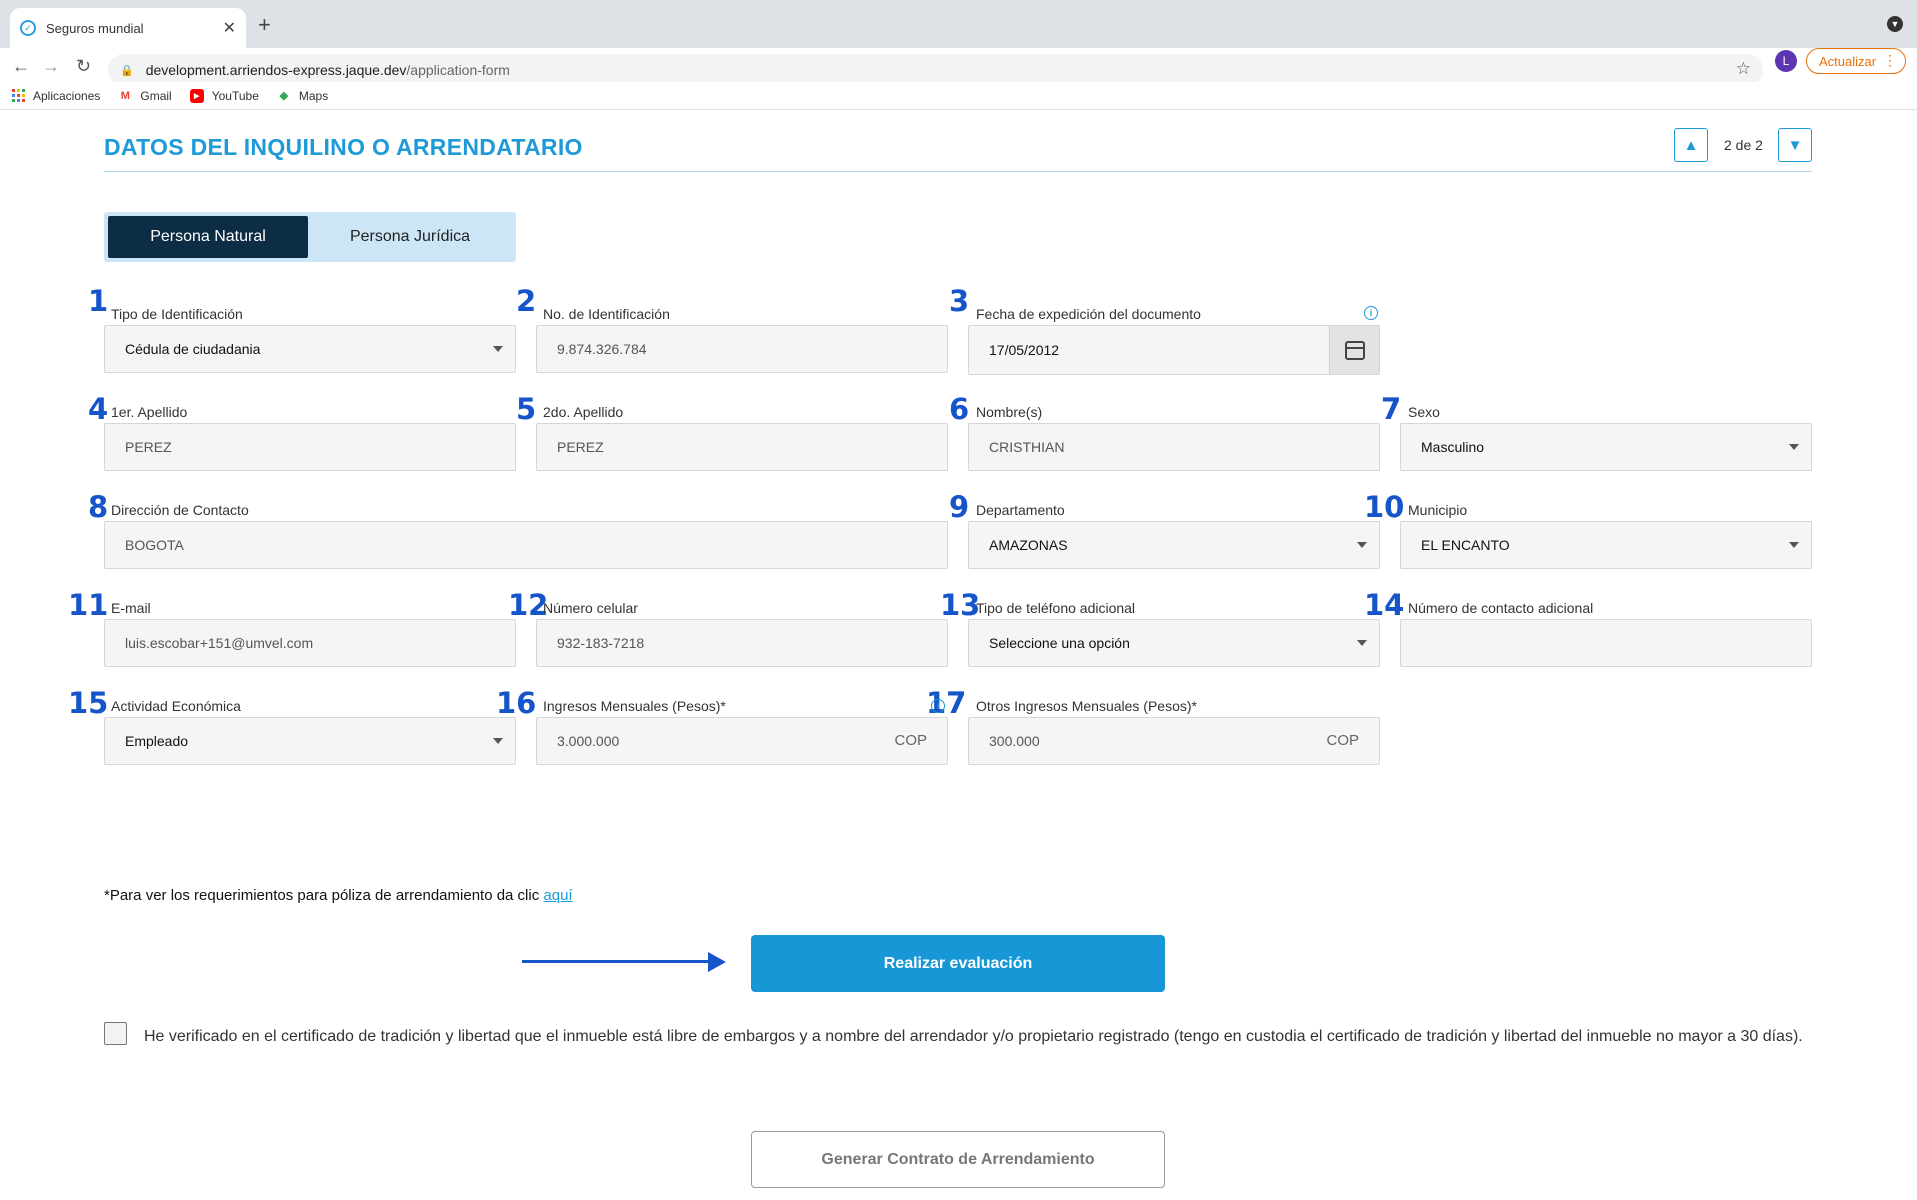  What do you see at coordinates (1743, 69) in the screenshot?
I see `bookmark-star-icon: ☆` at bounding box center [1743, 69].